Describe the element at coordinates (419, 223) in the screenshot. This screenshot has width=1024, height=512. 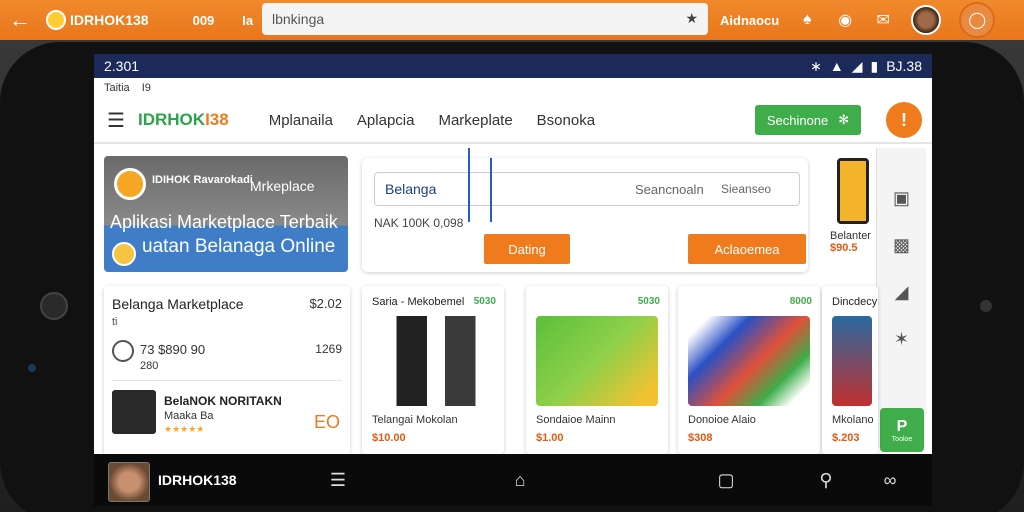
I see `search-meta: NAK 100K 0,098` at that location.